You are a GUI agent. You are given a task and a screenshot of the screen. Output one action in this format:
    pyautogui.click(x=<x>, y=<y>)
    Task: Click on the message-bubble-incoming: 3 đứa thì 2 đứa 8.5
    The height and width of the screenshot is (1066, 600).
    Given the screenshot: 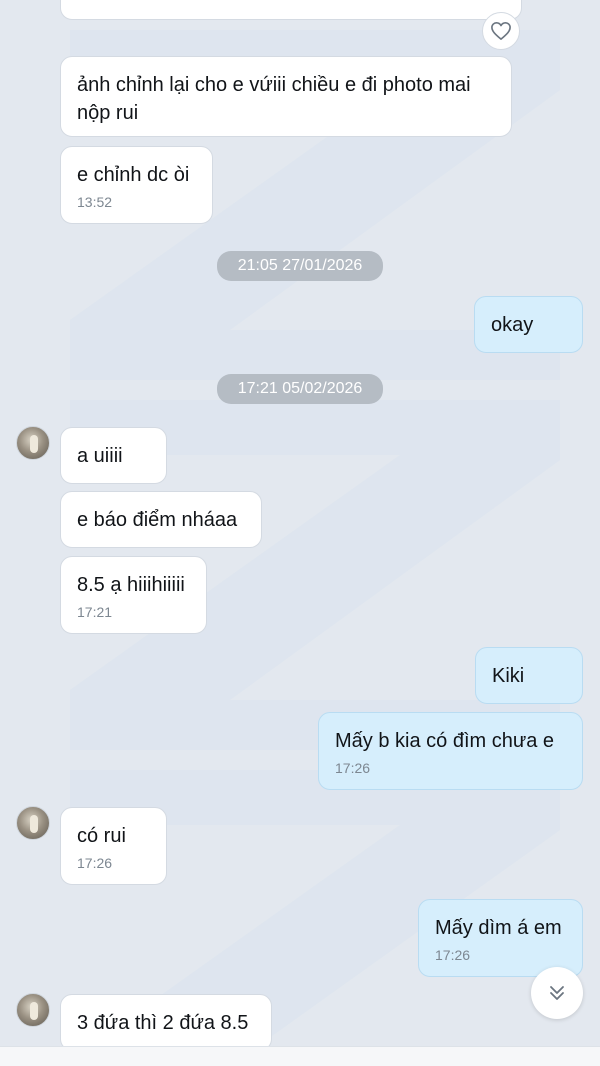 What is the action you would take?
    pyautogui.click(x=166, y=1022)
    